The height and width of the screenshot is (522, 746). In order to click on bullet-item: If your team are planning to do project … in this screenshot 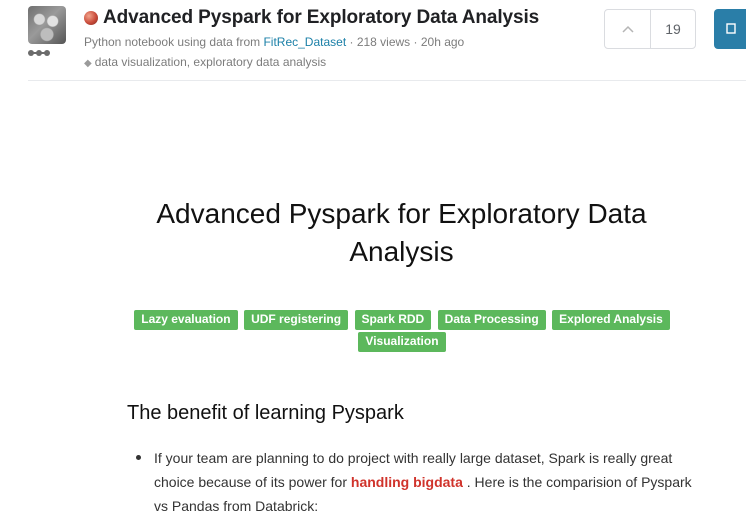, I will do `click(416, 482)`.